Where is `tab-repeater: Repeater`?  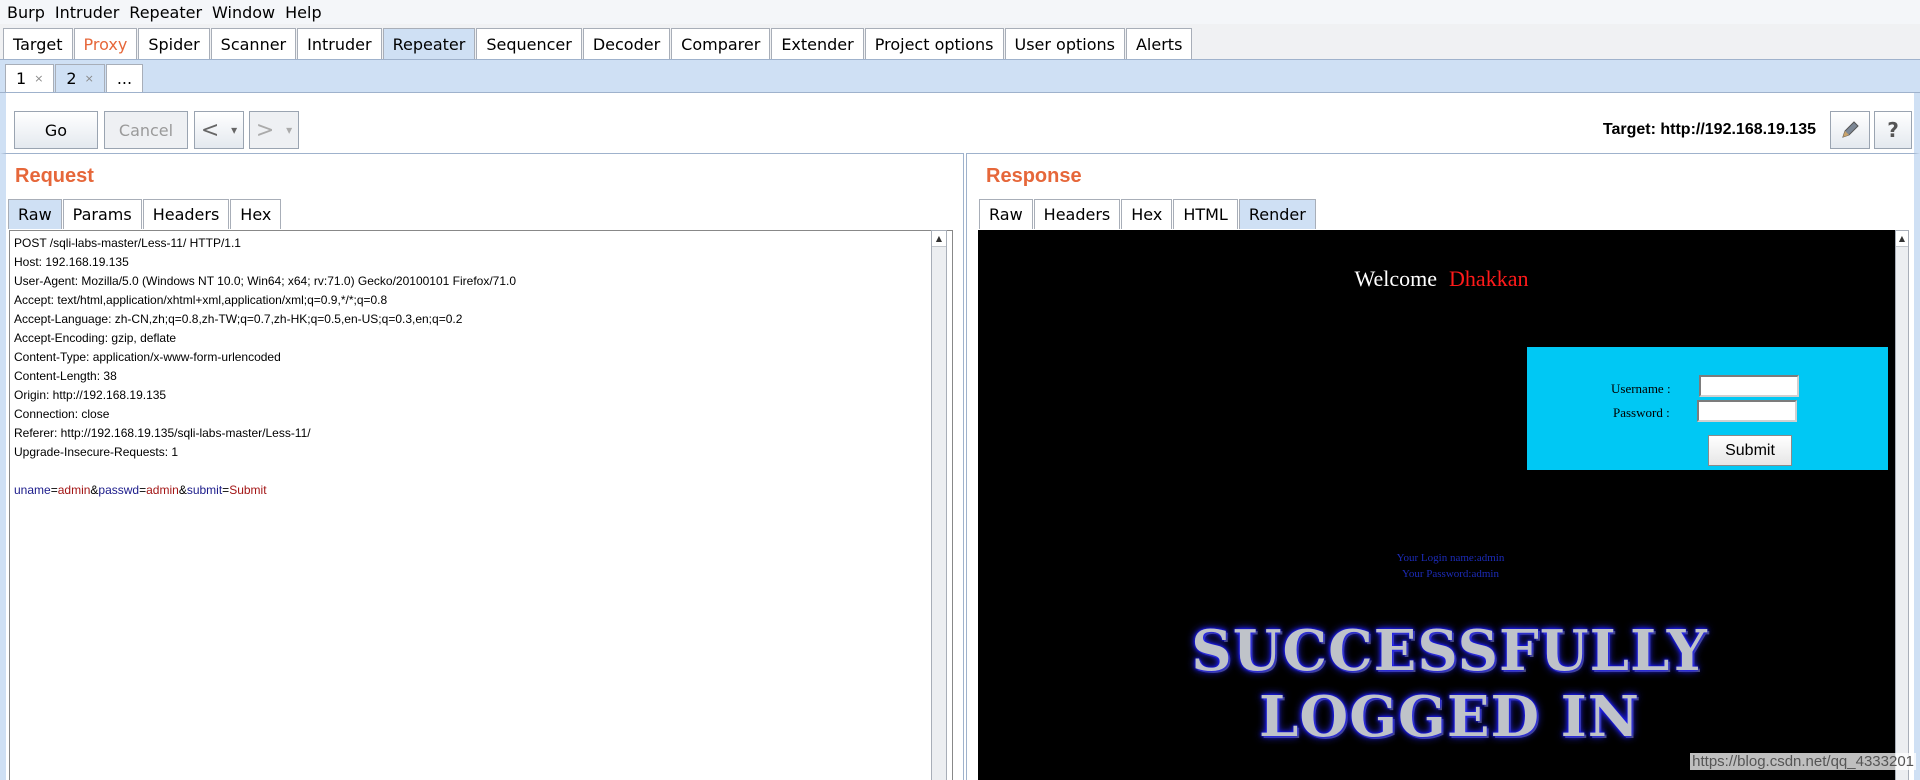
tab-repeater: Repeater is located at coordinates (429, 43).